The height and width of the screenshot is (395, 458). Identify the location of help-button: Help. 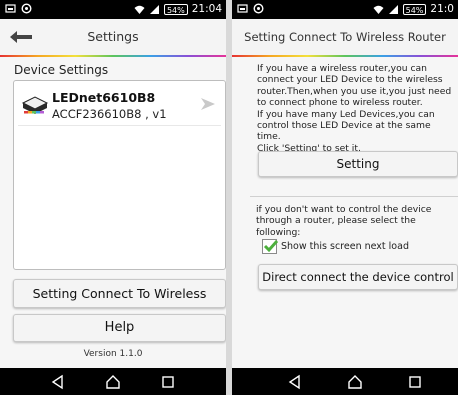
(119, 328).